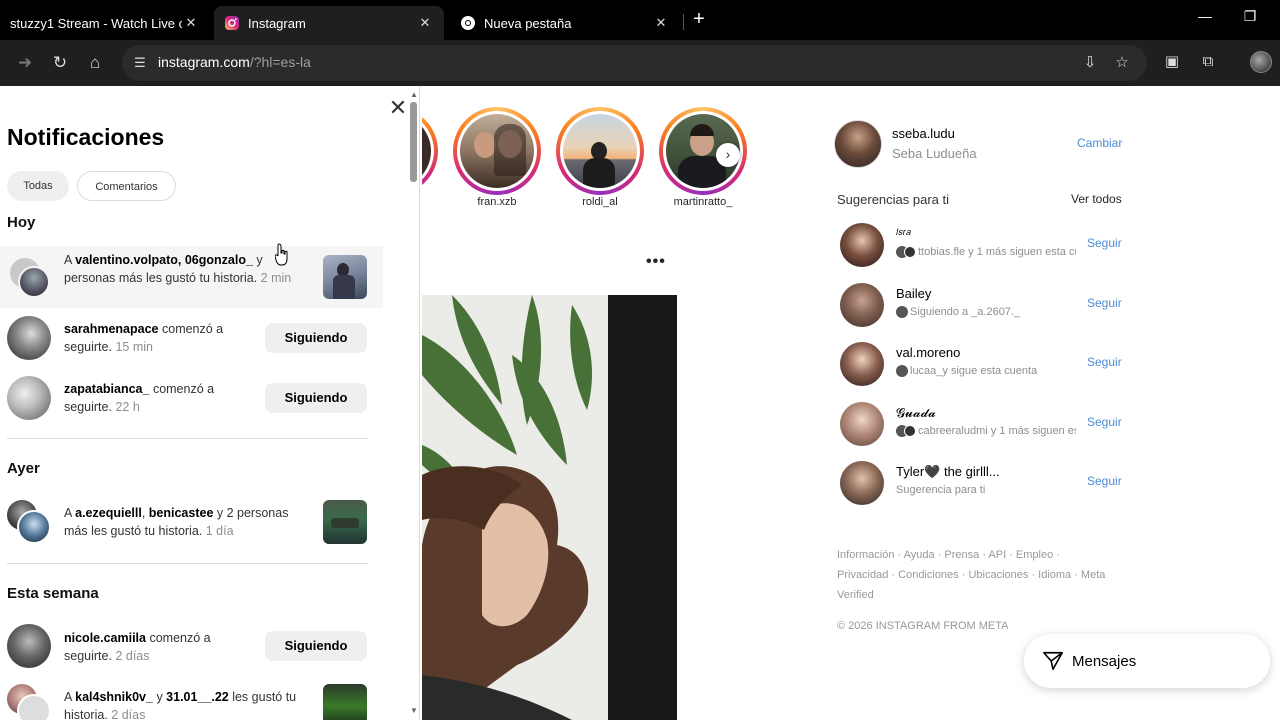 The height and width of the screenshot is (720, 1280). I want to click on puzzle-icon: ⧉, so click(1208, 62).